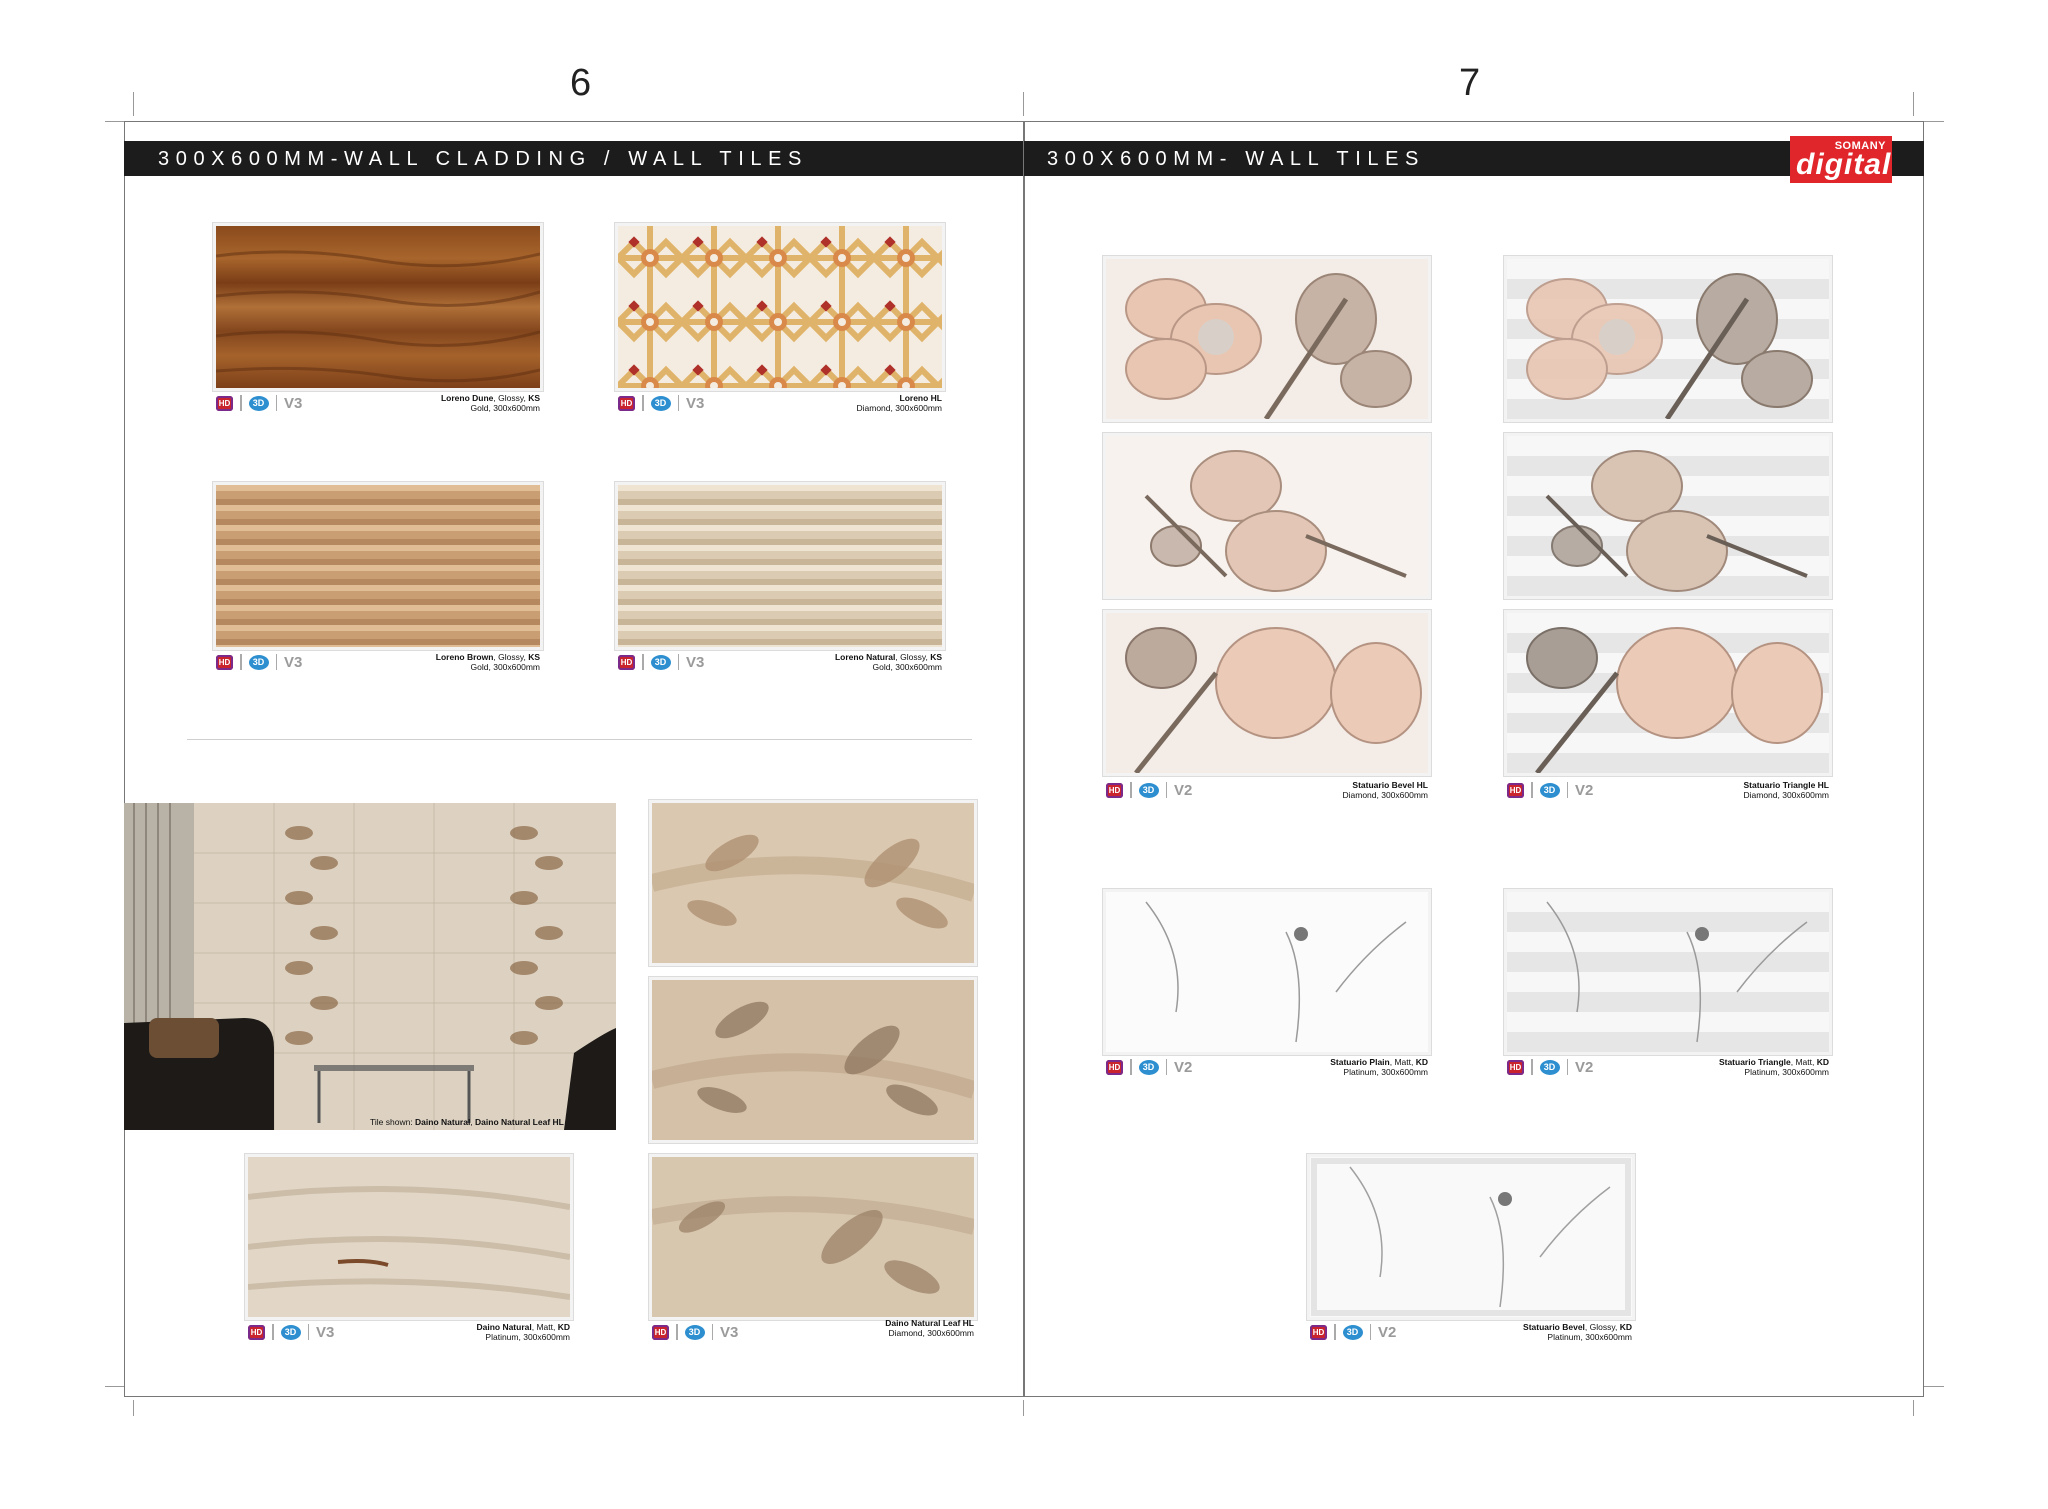 The image size is (2048, 1509). What do you see at coordinates (1786, 790) in the screenshot?
I see `tile-caption-statuario-triangle-hl: Statuario Triangle HL Diamond, 300x600mm` at bounding box center [1786, 790].